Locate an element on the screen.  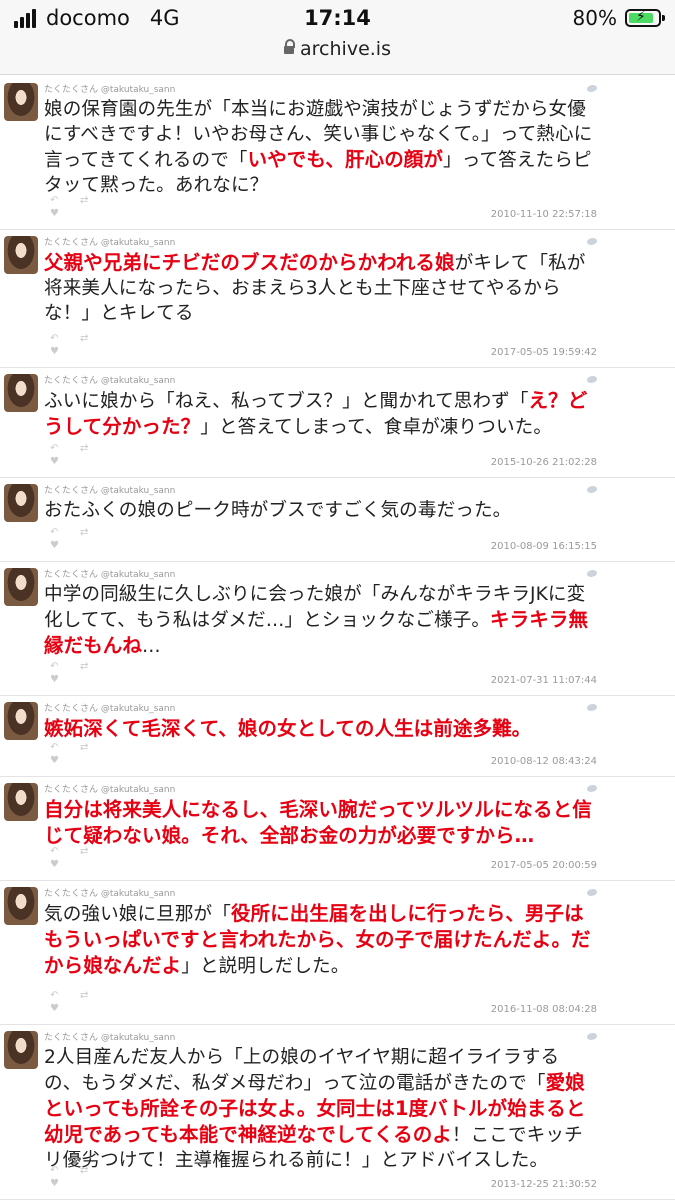
body-text: 」と答えてしまって、食卓が凍りついた。 is located at coordinates (376, 427).